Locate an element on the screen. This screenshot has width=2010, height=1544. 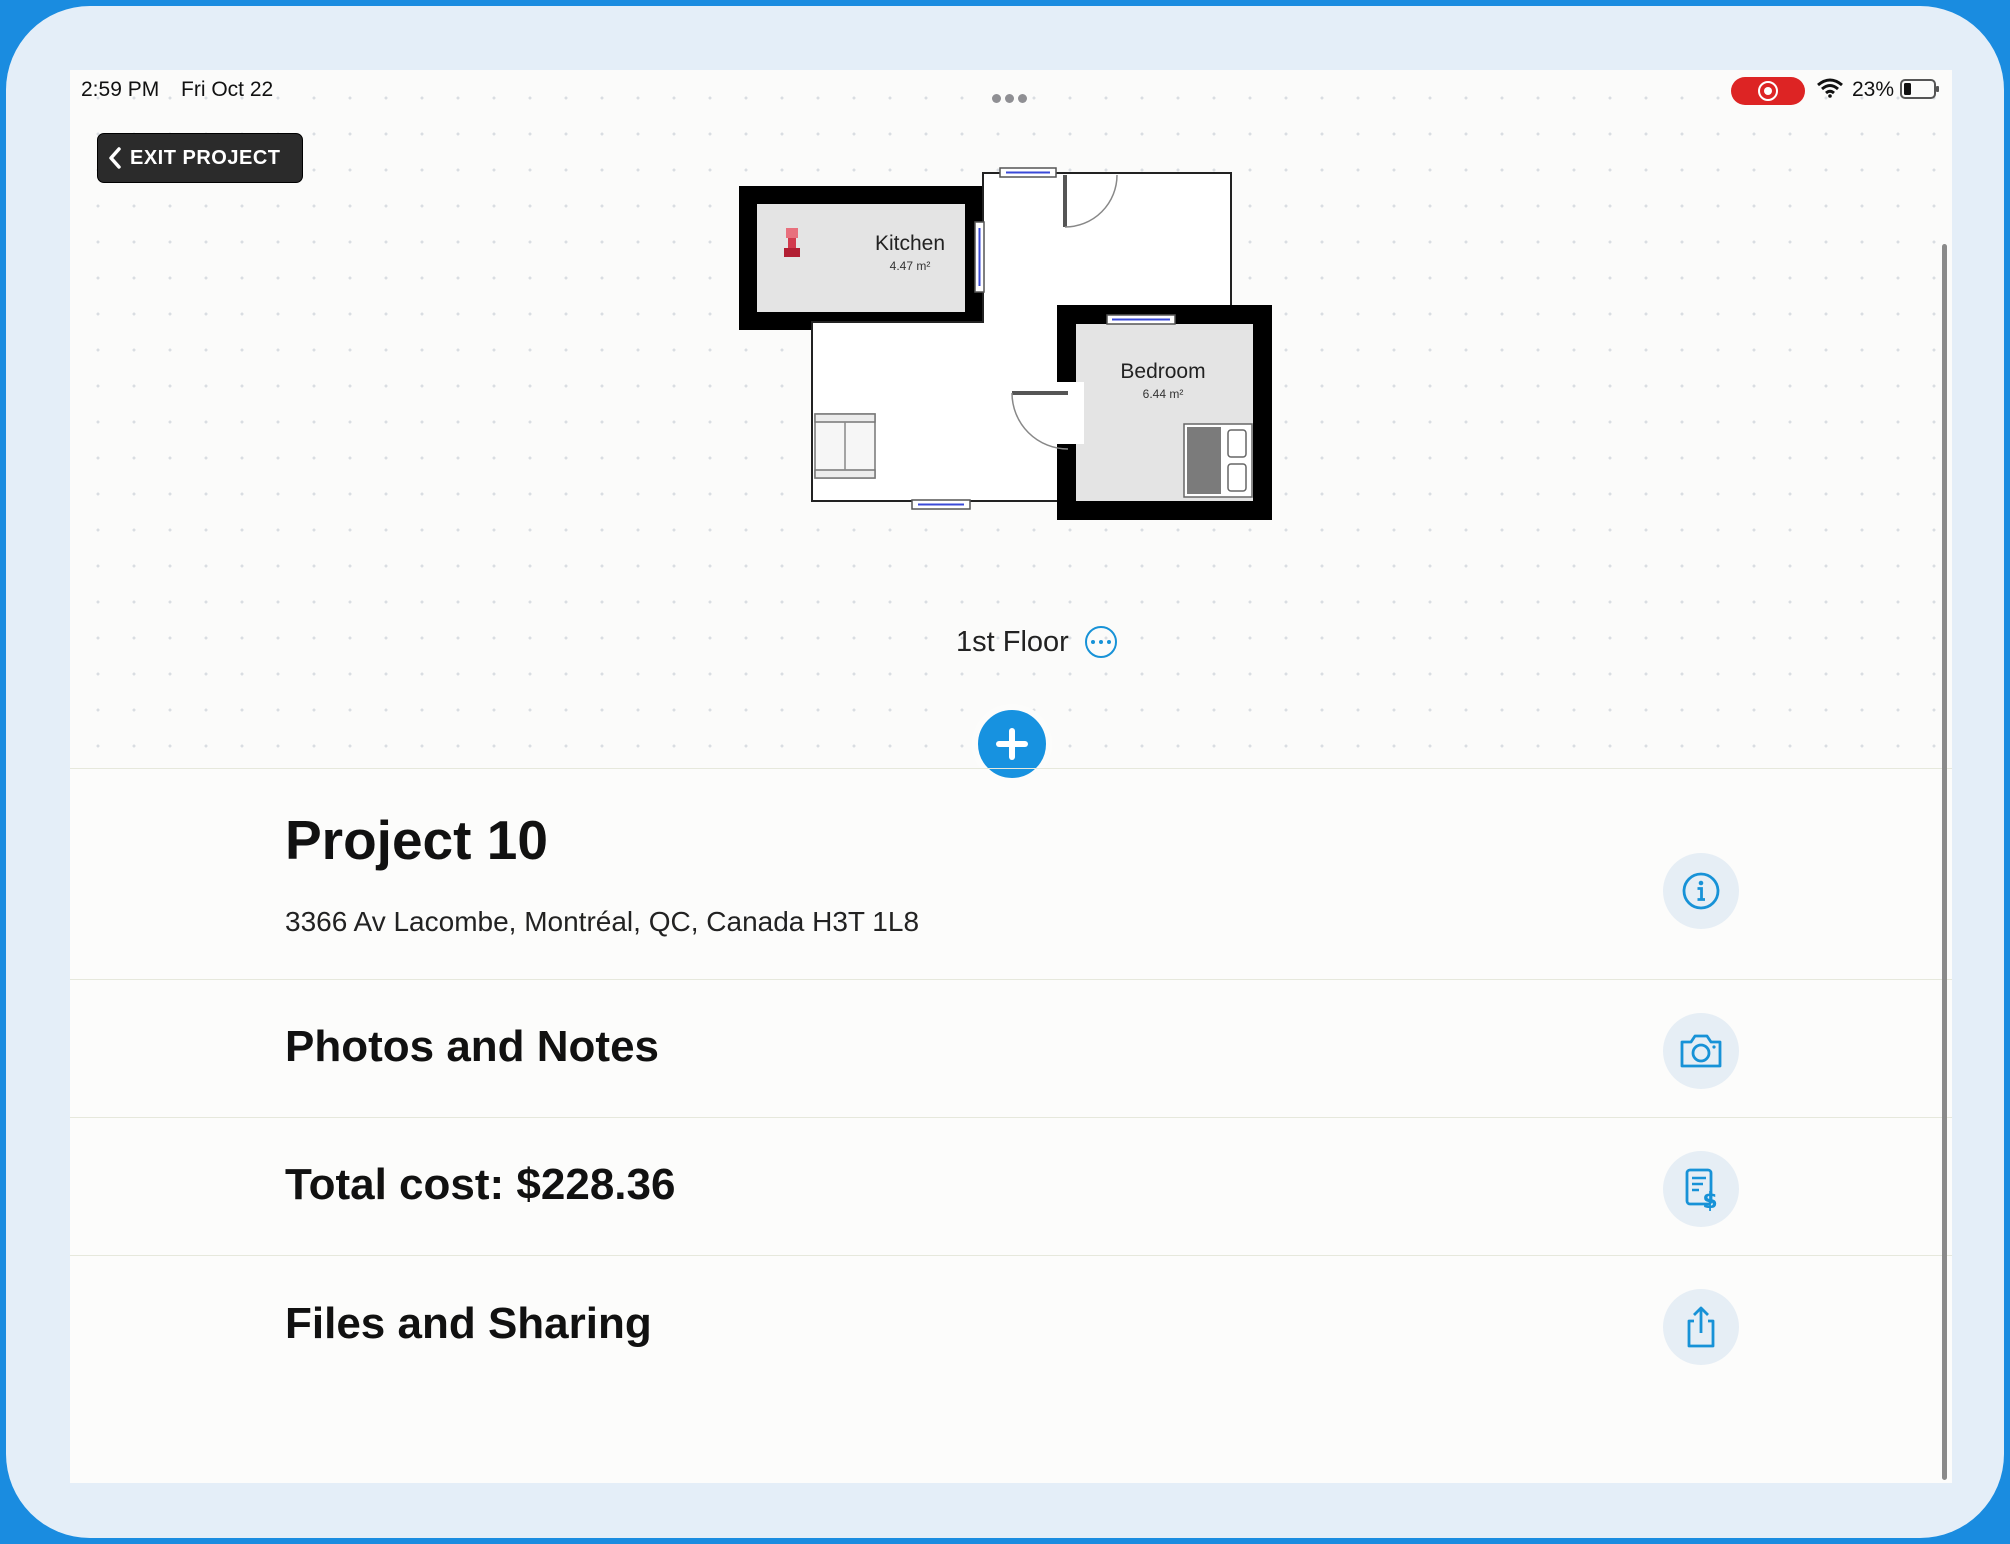
invoice-dollar-icon: $ is located at coordinates (1701, 1189).